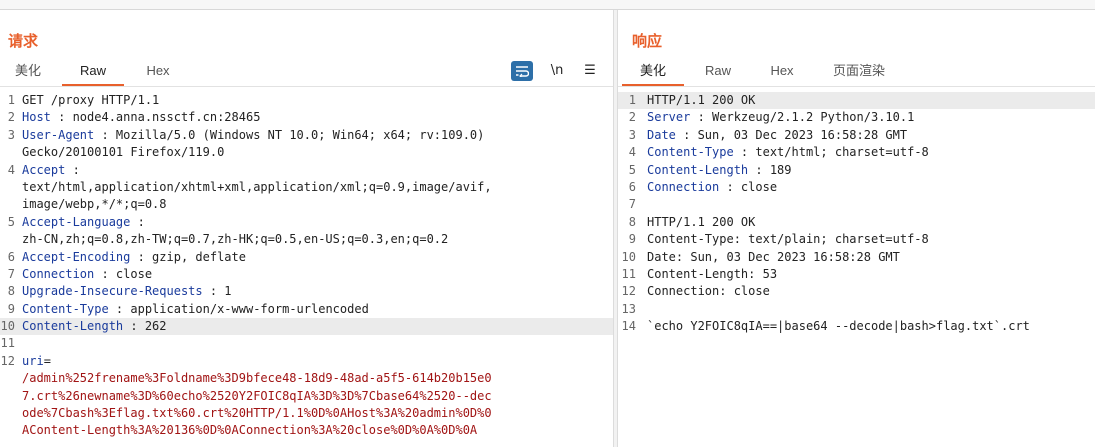  Describe the element at coordinates (11, 117) in the screenshot. I see `line-number: 2` at that location.